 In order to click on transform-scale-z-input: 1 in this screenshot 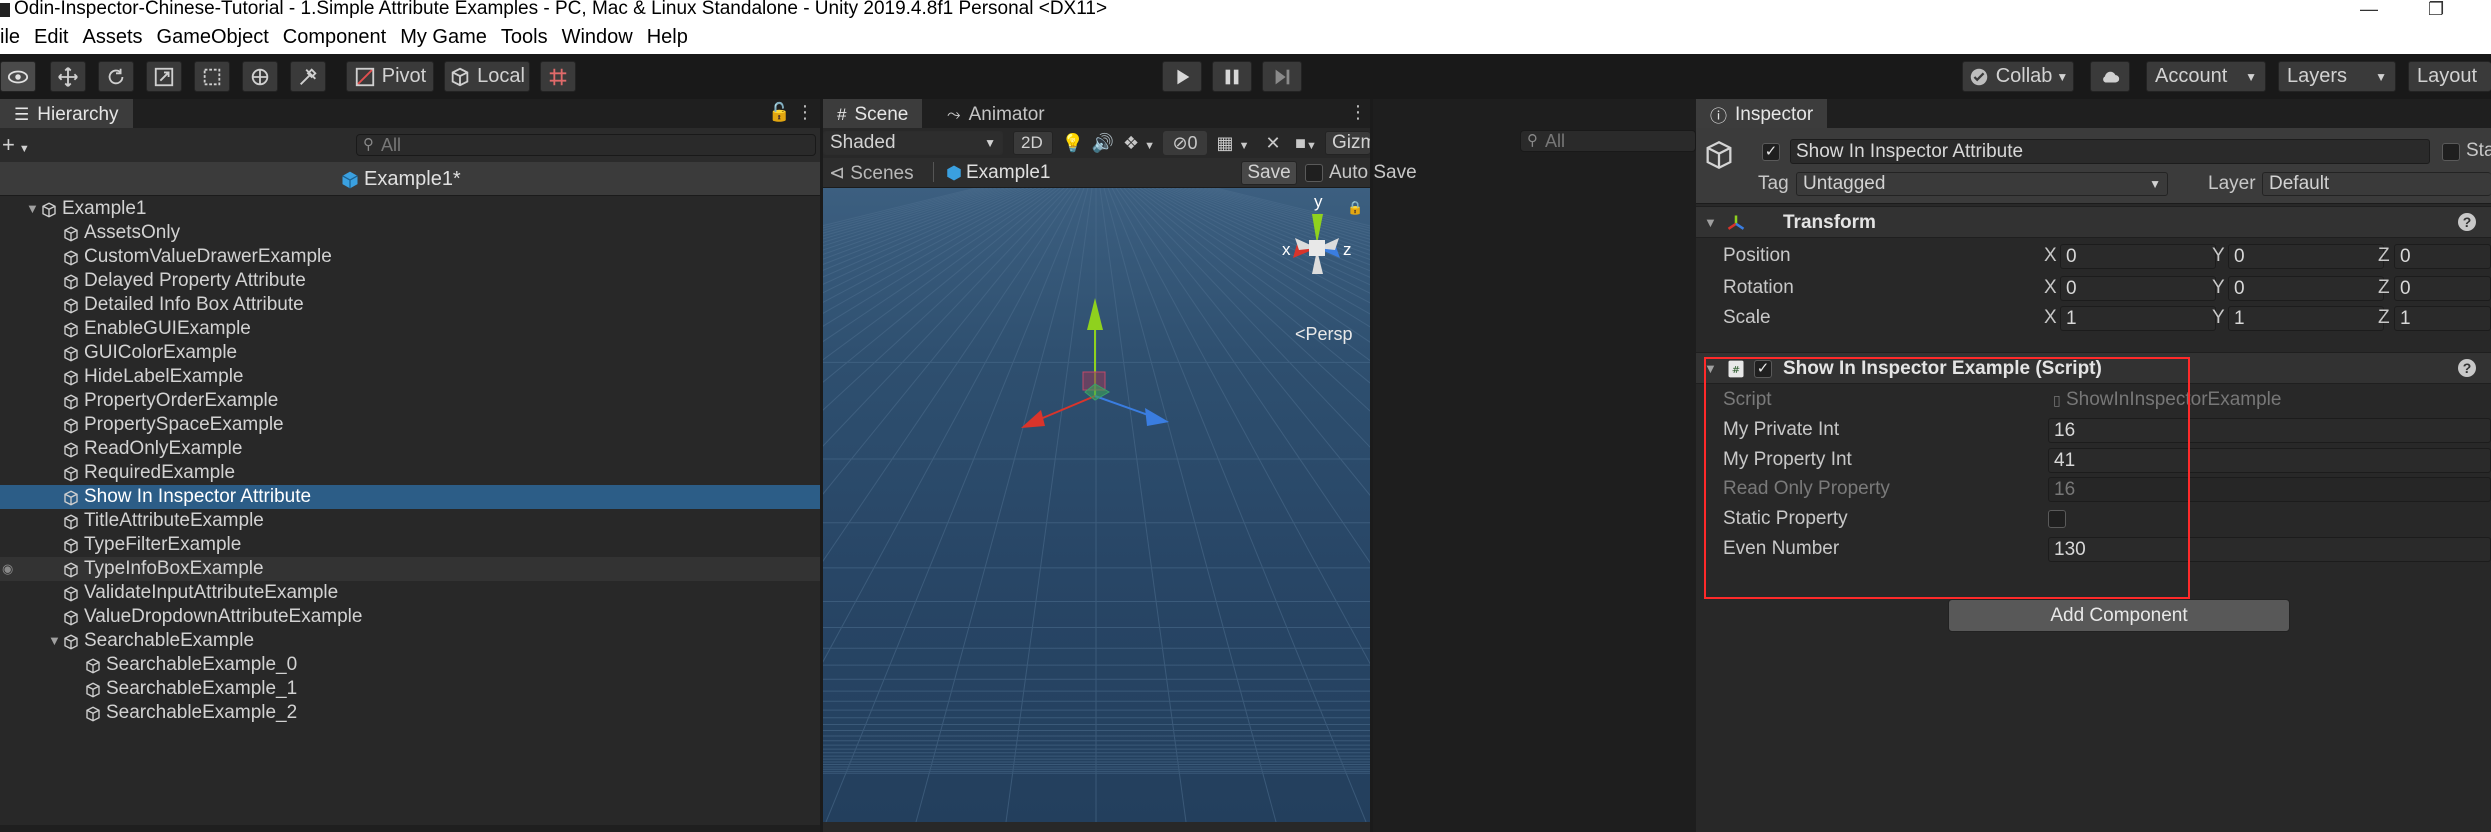, I will do `click(2442, 318)`.